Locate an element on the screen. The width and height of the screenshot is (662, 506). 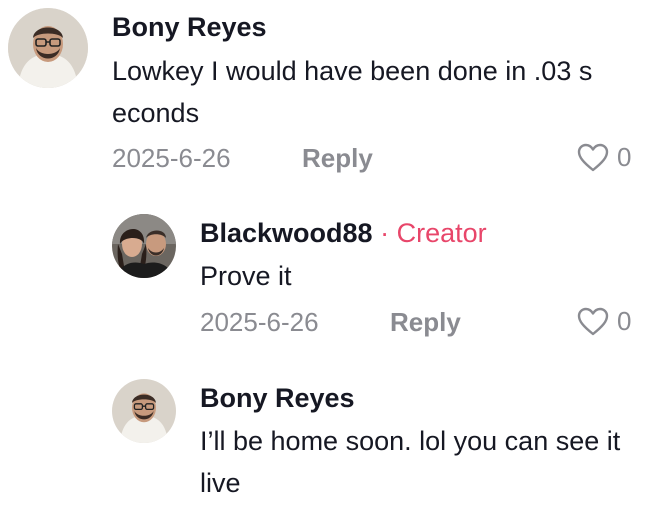
reply-username: Blackwood88 · Creator is located at coordinates (343, 233).